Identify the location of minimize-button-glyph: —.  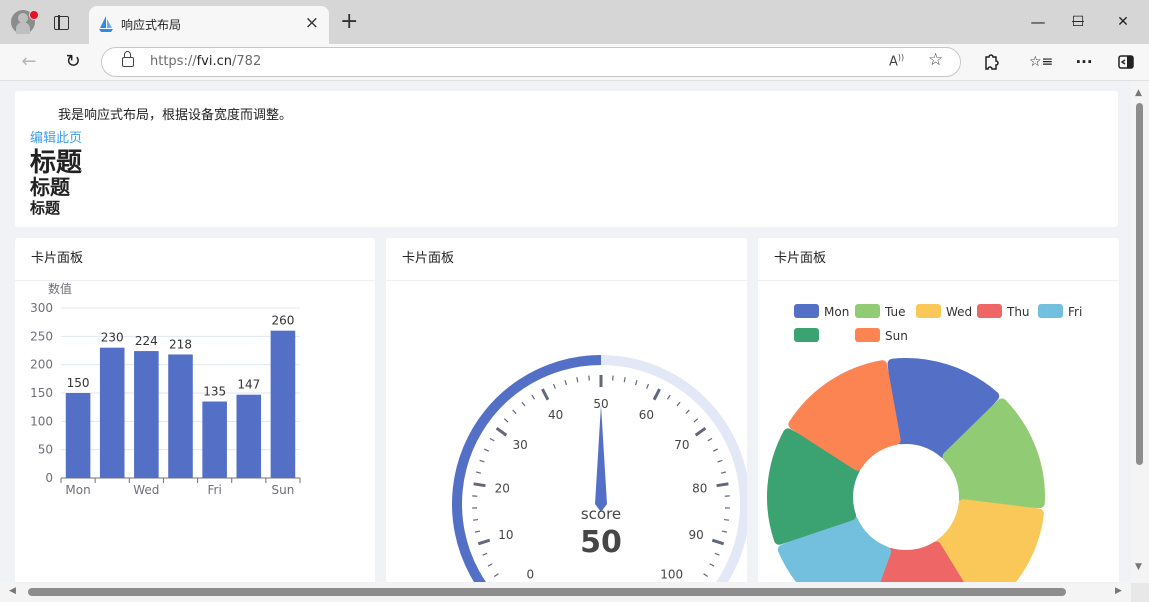
(1038, 22).